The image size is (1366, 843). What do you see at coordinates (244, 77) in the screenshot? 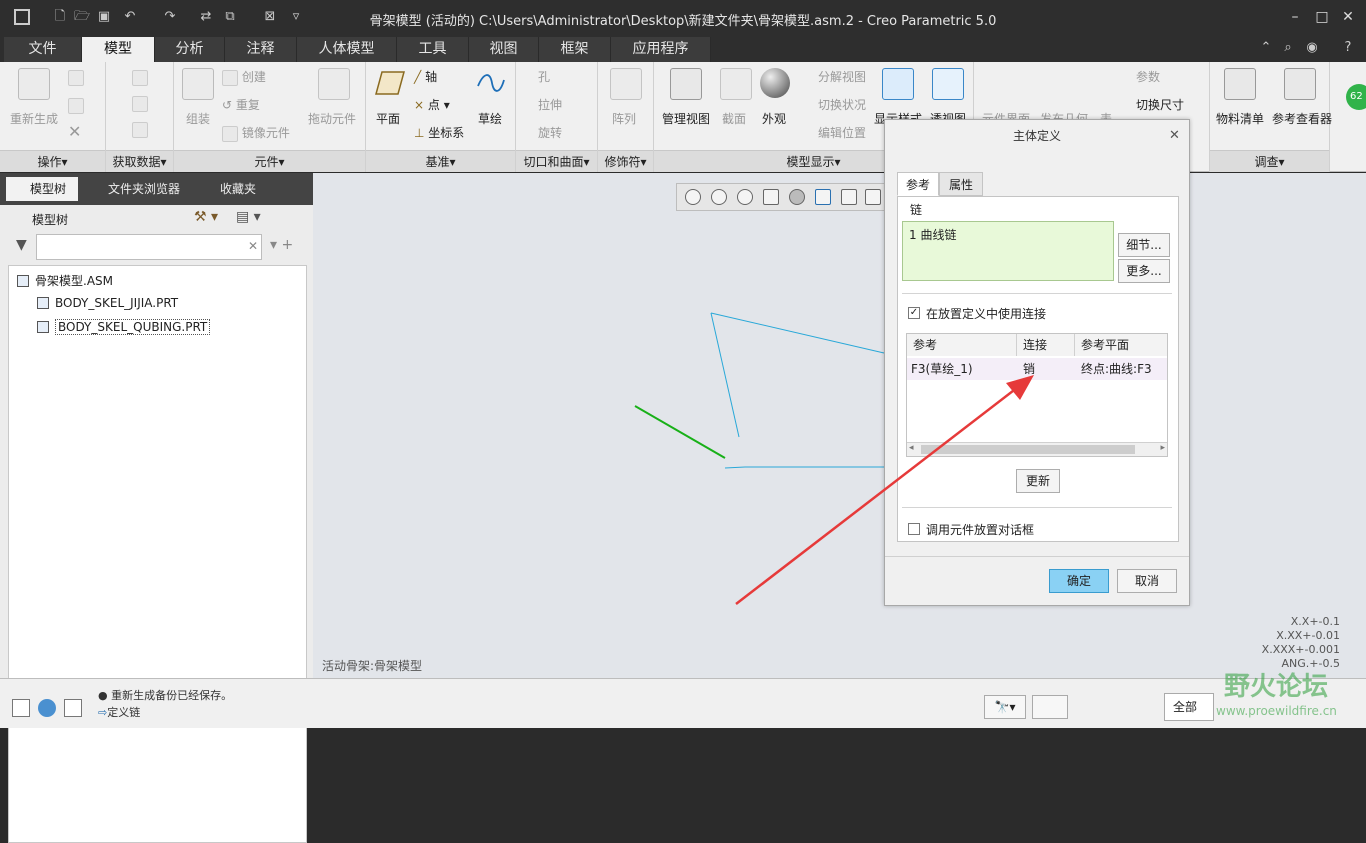
I see `create-button: 创建` at bounding box center [244, 77].